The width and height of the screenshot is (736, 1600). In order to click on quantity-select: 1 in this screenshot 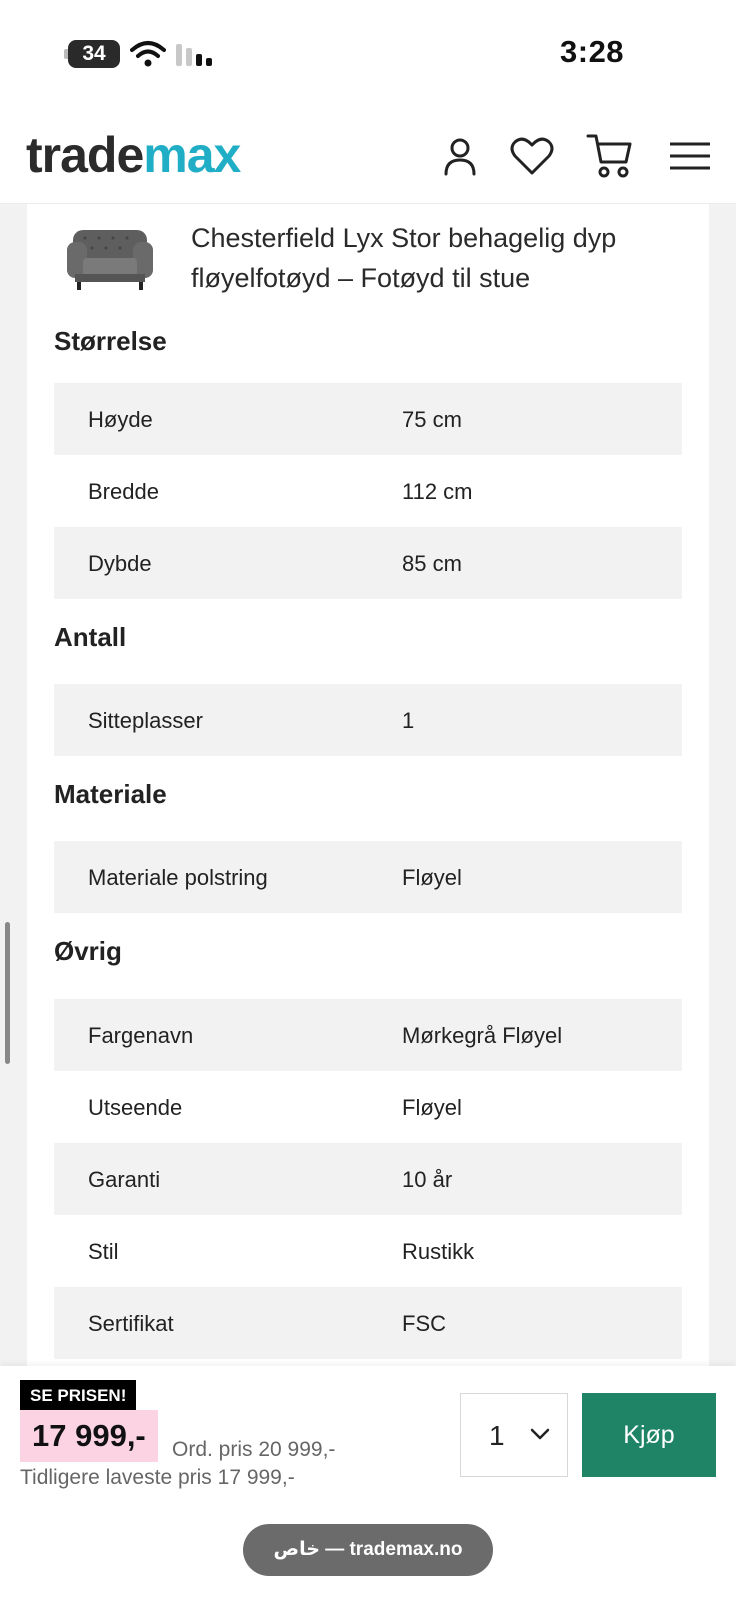, I will do `click(514, 1435)`.